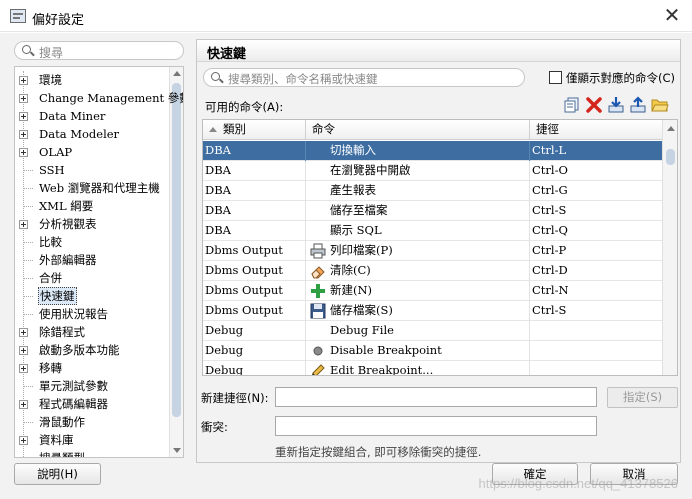 The image size is (692, 499). I want to click on tree-item: 合併, so click(92, 278).